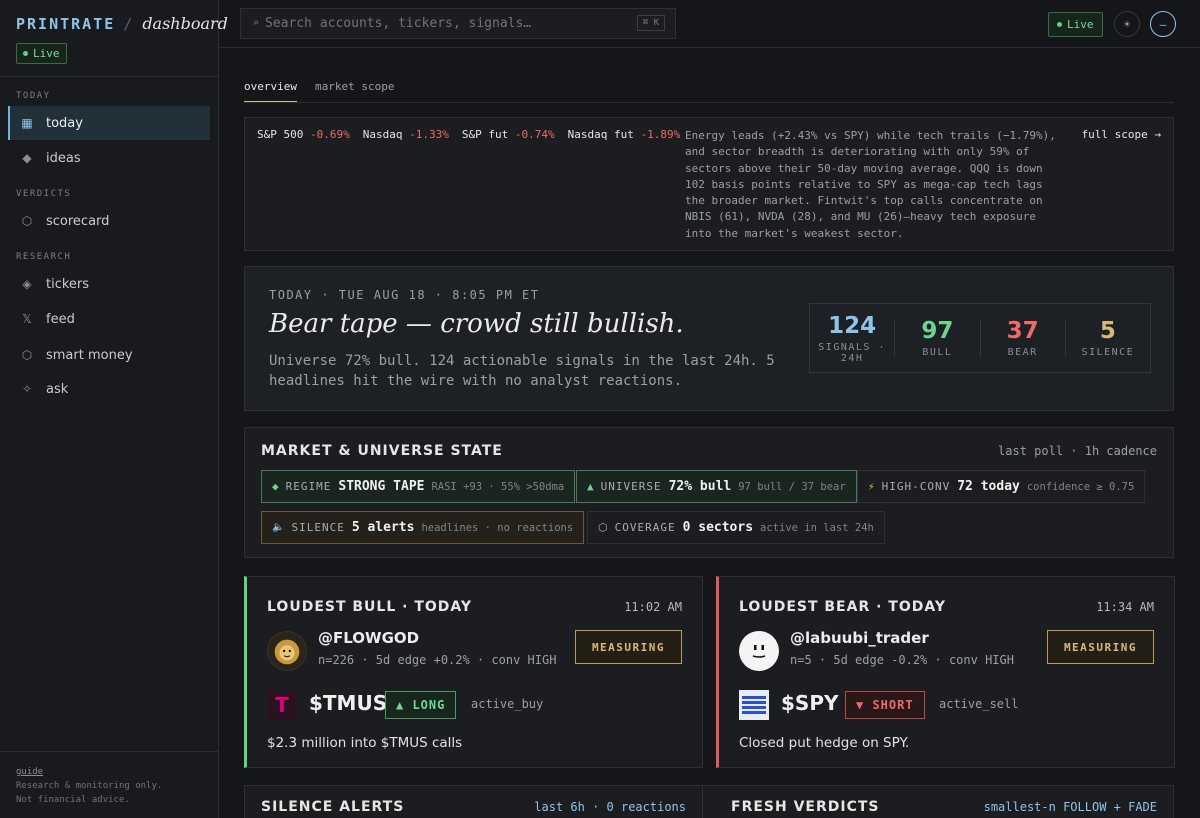 The image size is (1200, 818). I want to click on spy-logo-icon, so click(754, 705).